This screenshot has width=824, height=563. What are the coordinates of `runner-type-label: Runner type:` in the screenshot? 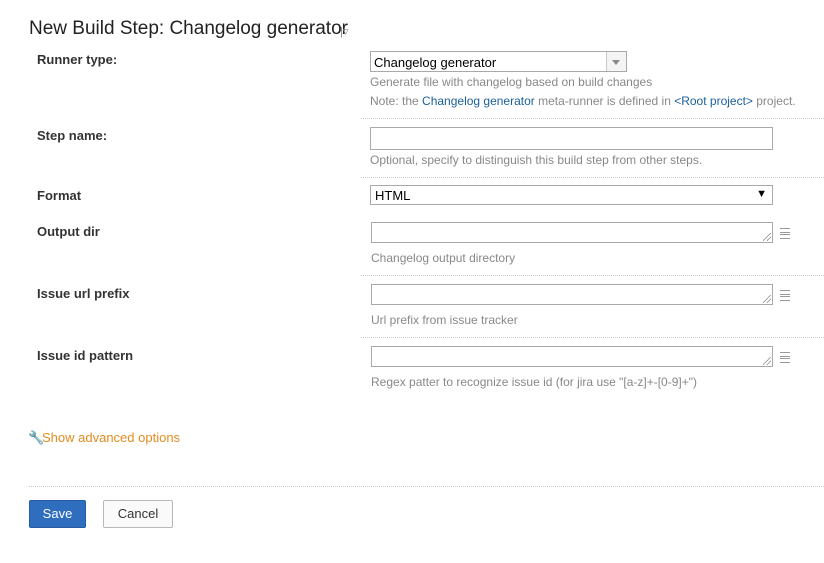 It's located at (77, 59).